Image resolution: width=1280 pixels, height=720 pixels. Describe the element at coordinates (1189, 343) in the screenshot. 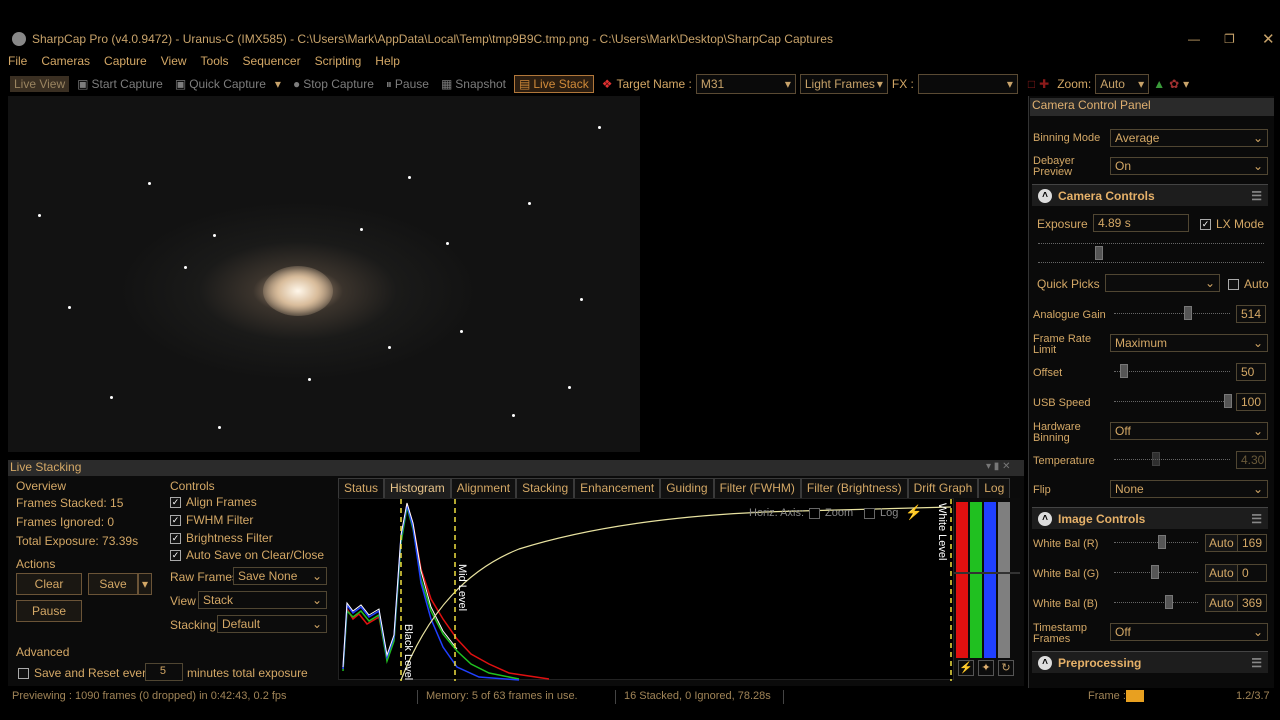

I see `frame-rate-select: Maximum ⌄` at that location.